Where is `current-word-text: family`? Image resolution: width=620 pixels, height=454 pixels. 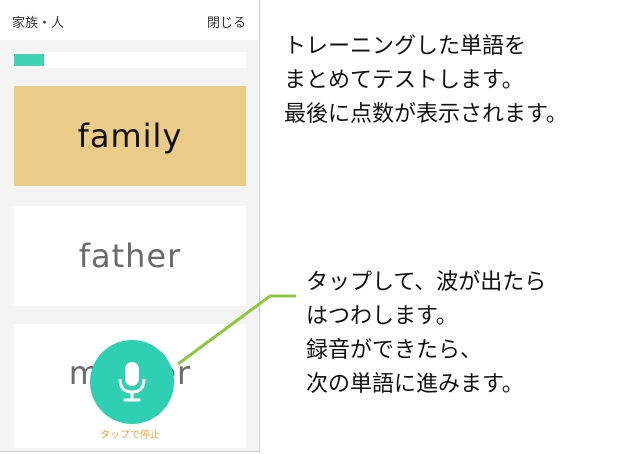 current-word-text: family is located at coordinates (130, 136).